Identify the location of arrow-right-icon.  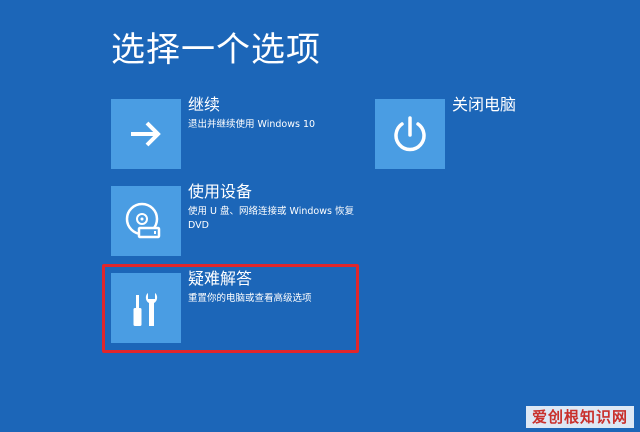
(146, 134).